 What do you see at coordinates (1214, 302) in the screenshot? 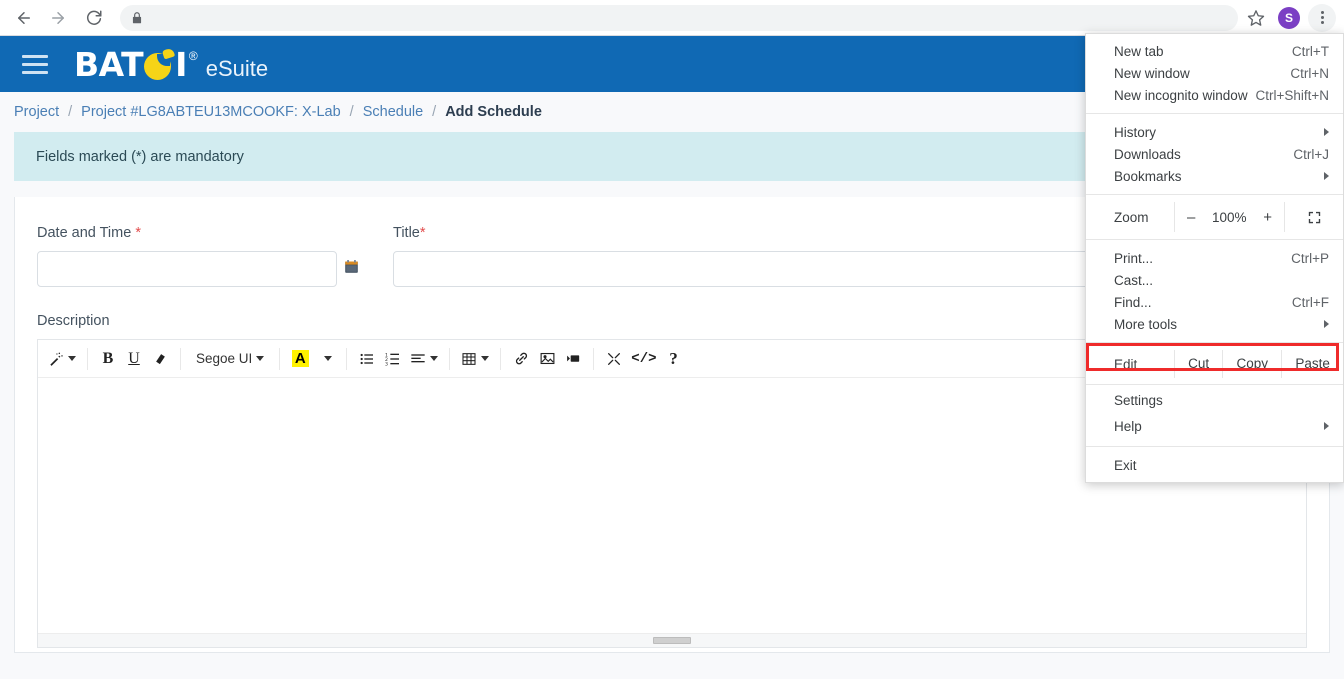
I see `menu-item-find: Find... Ctrl+F` at bounding box center [1214, 302].